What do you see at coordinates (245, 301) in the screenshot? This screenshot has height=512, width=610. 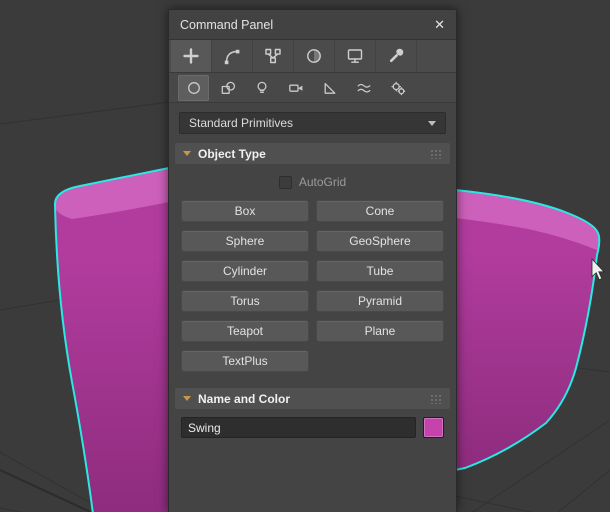 I see `torus-button: Torus` at bounding box center [245, 301].